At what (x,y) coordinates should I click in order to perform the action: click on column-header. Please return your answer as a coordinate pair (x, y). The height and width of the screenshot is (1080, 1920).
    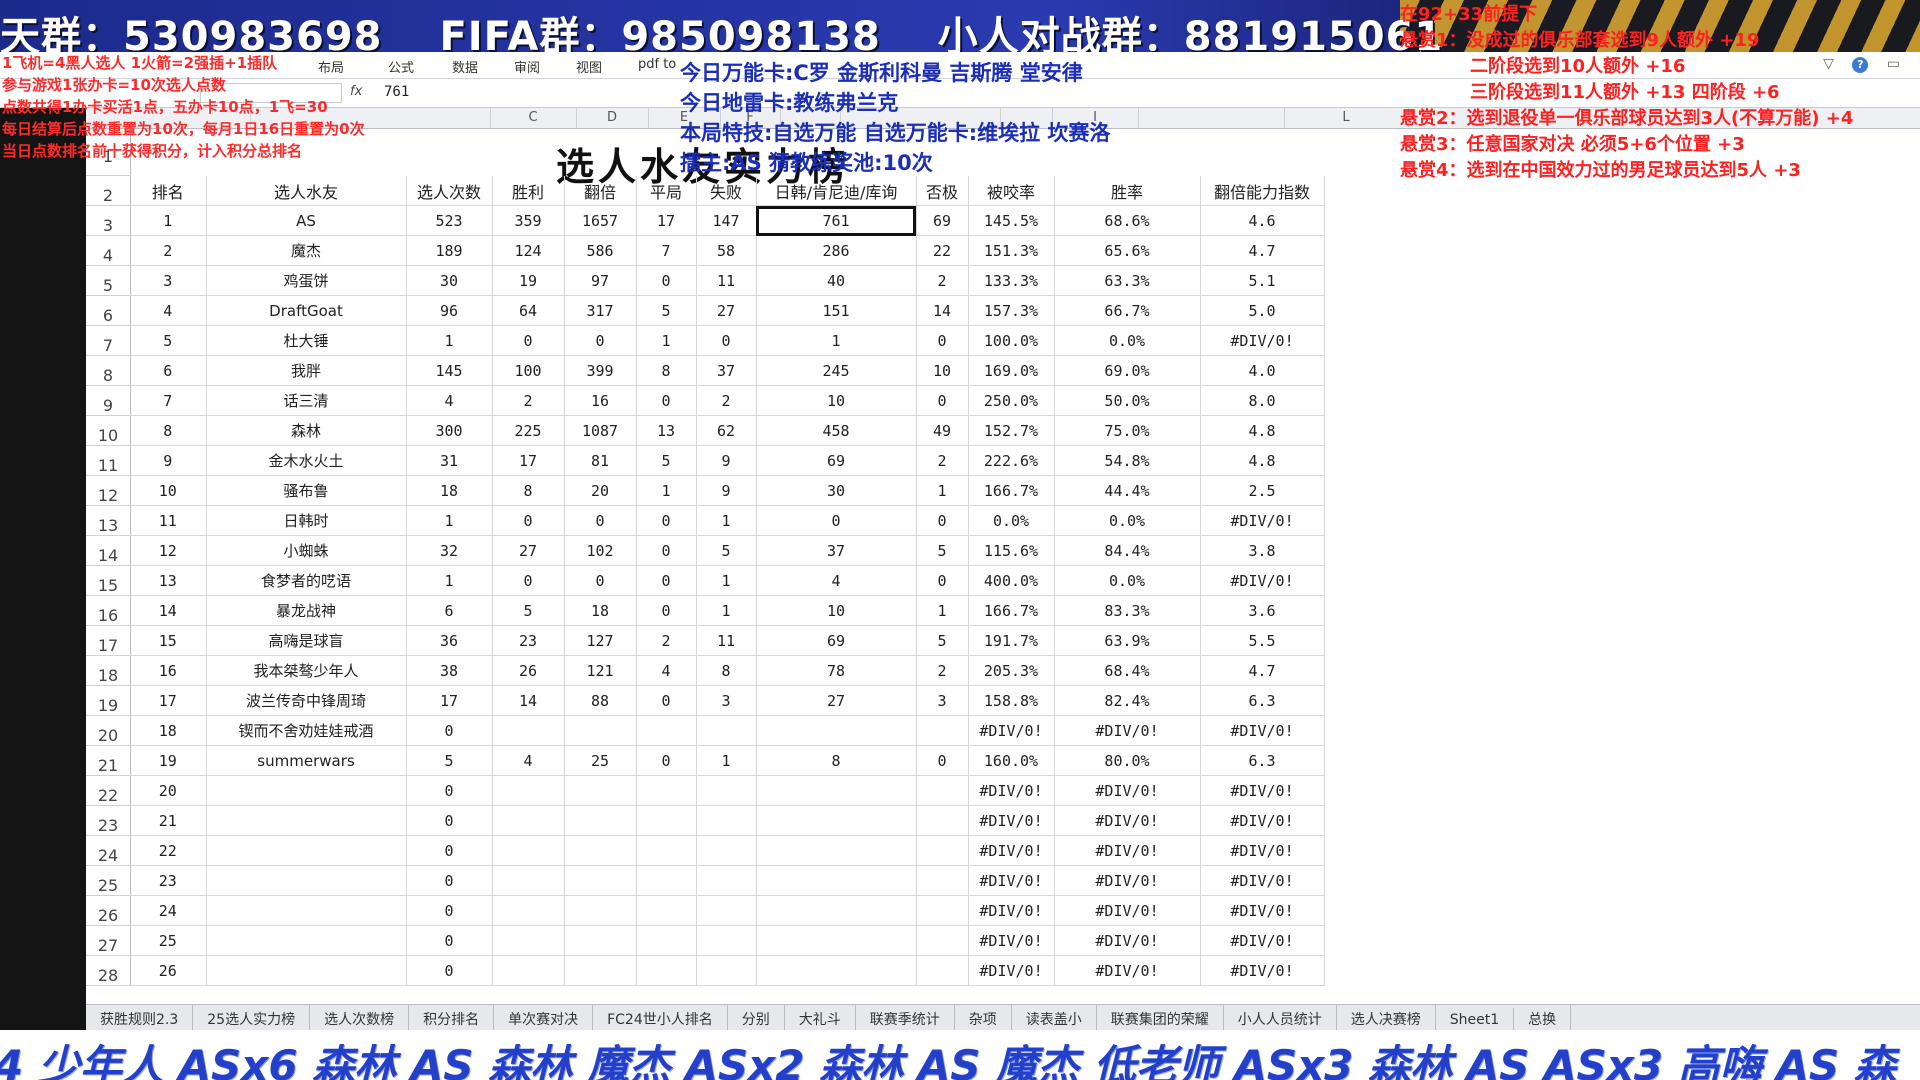
    Looking at the image, I should click on (1211, 118).